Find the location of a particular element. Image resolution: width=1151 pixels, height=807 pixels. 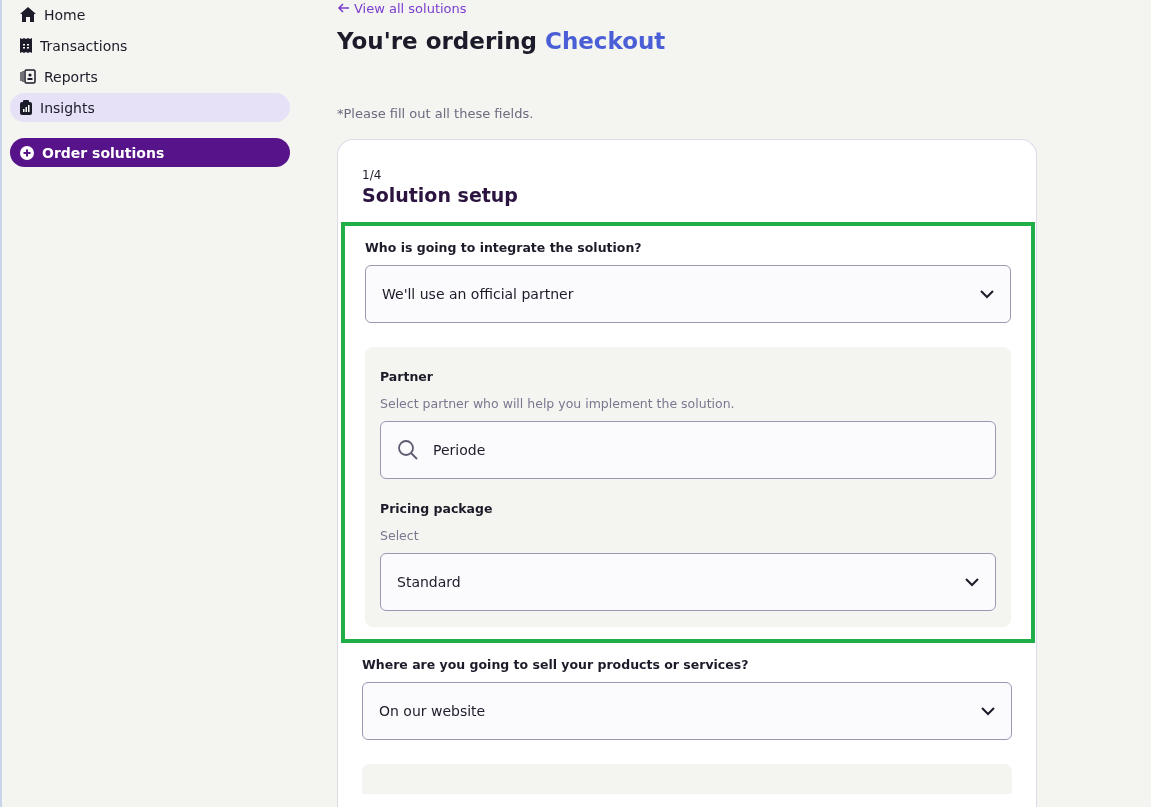

back-link: View all solutions is located at coordinates (687, 8).